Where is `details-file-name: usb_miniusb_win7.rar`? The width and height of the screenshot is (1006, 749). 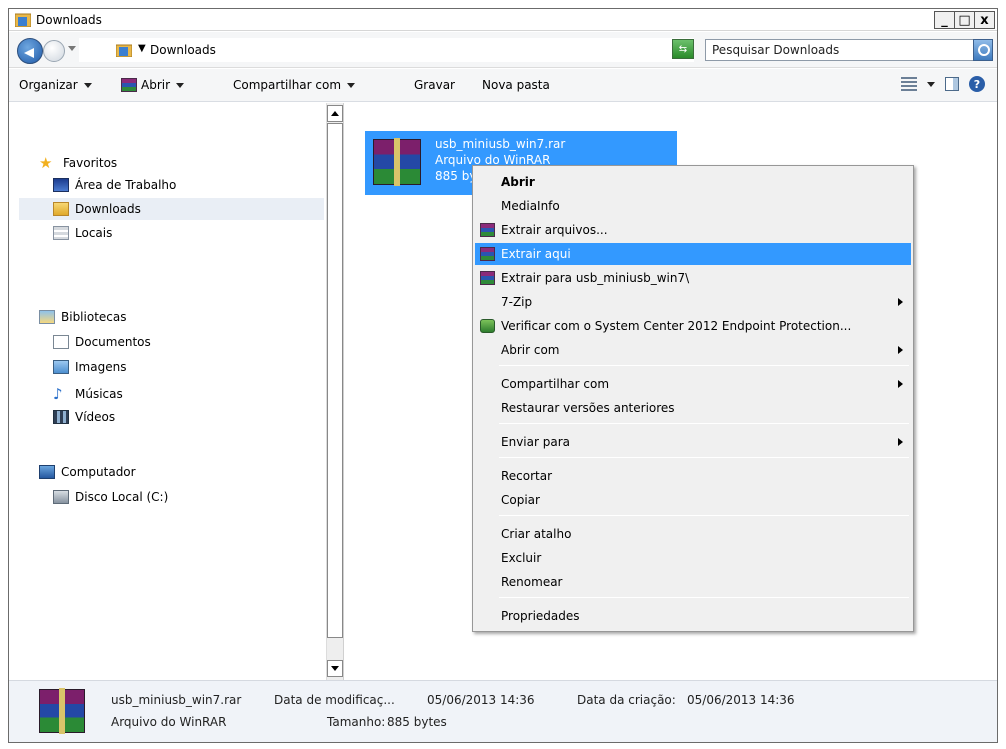
details-file-name: usb_miniusb_win7.rar is located at coordinates (176, 700).